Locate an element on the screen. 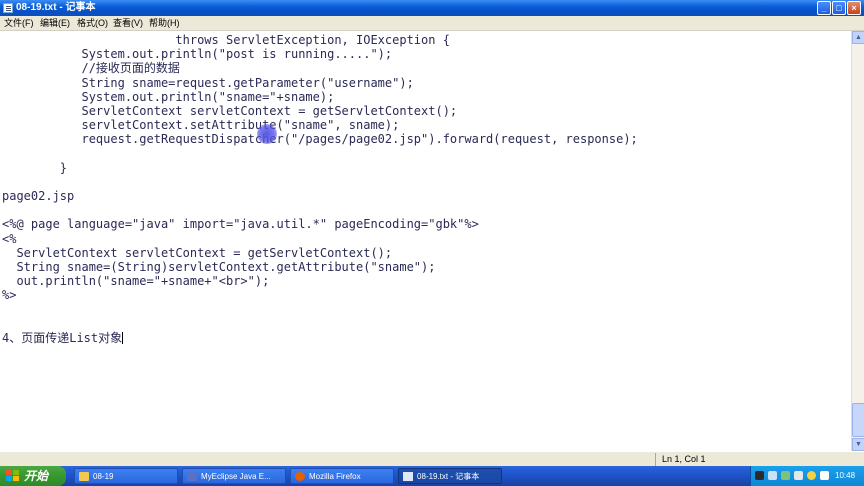 This screenshot has width=864, height=486. code-line: System.out.println("sname="+sname); is located at coordinates (168, 96).